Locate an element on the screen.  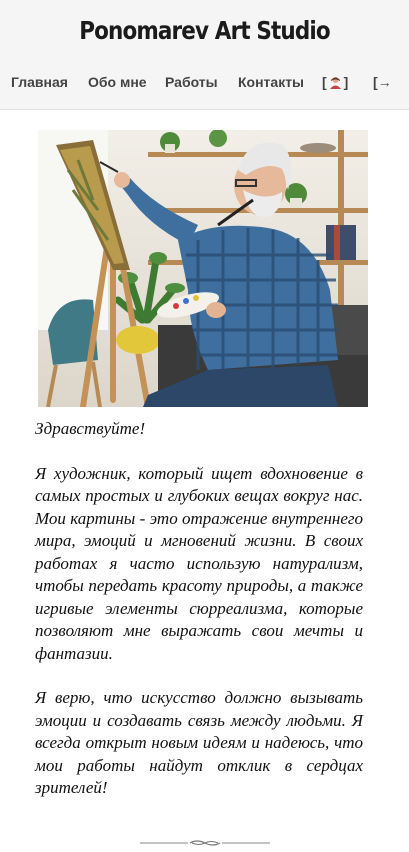
nav-item-contacts: Контакты is located at coordinates (271, 82).